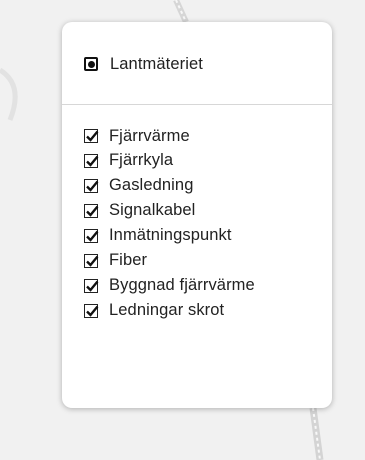 This screenshot has width=365, height=460. I want to click on overlay-label: Inmätningspunkt, so click(170, 235).